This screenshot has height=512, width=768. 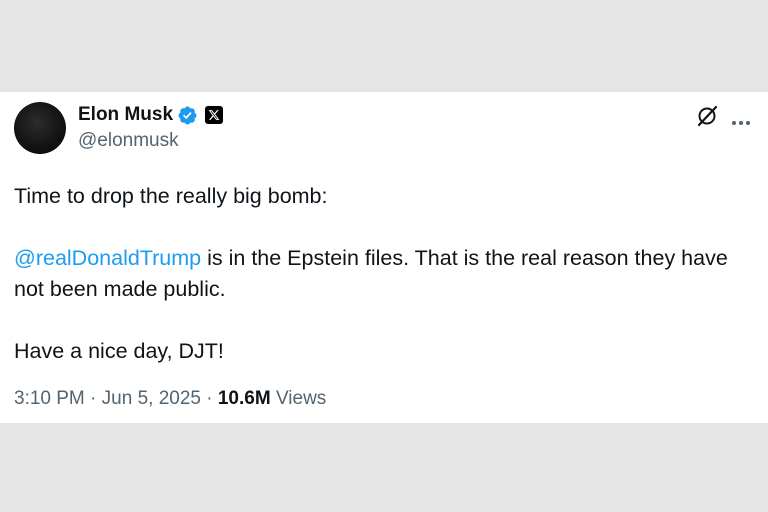 What do you see at coordinates (125, 115) in the screenshot?
I see `author-display-name: Elon Musk` at bounding box center [125, 115].